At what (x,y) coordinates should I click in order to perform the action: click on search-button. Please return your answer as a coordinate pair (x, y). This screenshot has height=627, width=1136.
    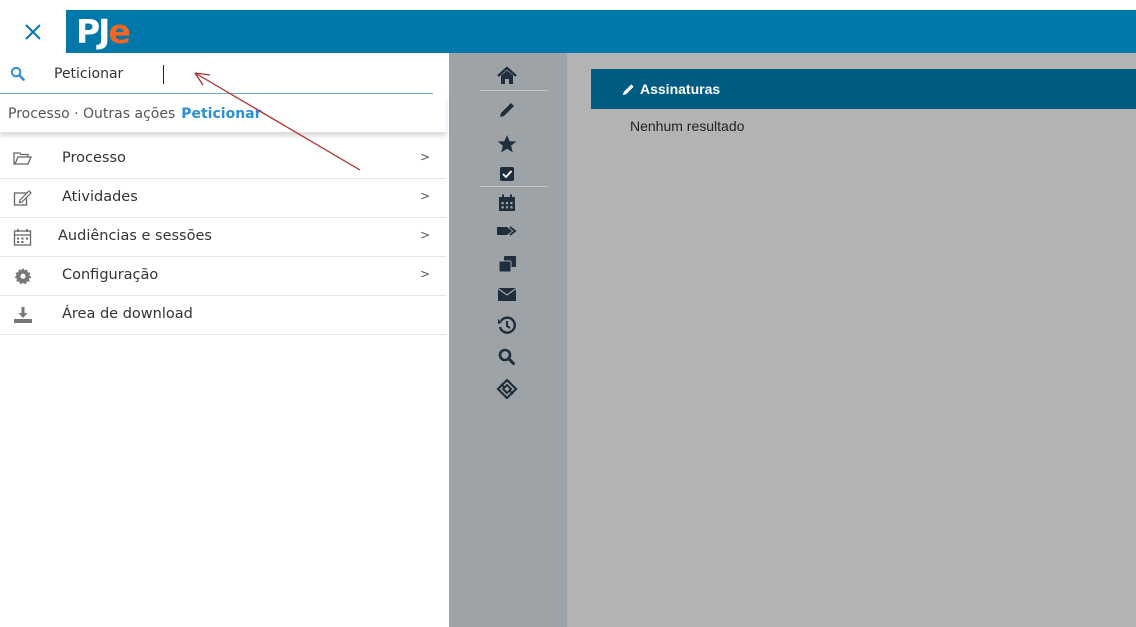
    Looking at the image, I should click on (507, 357).